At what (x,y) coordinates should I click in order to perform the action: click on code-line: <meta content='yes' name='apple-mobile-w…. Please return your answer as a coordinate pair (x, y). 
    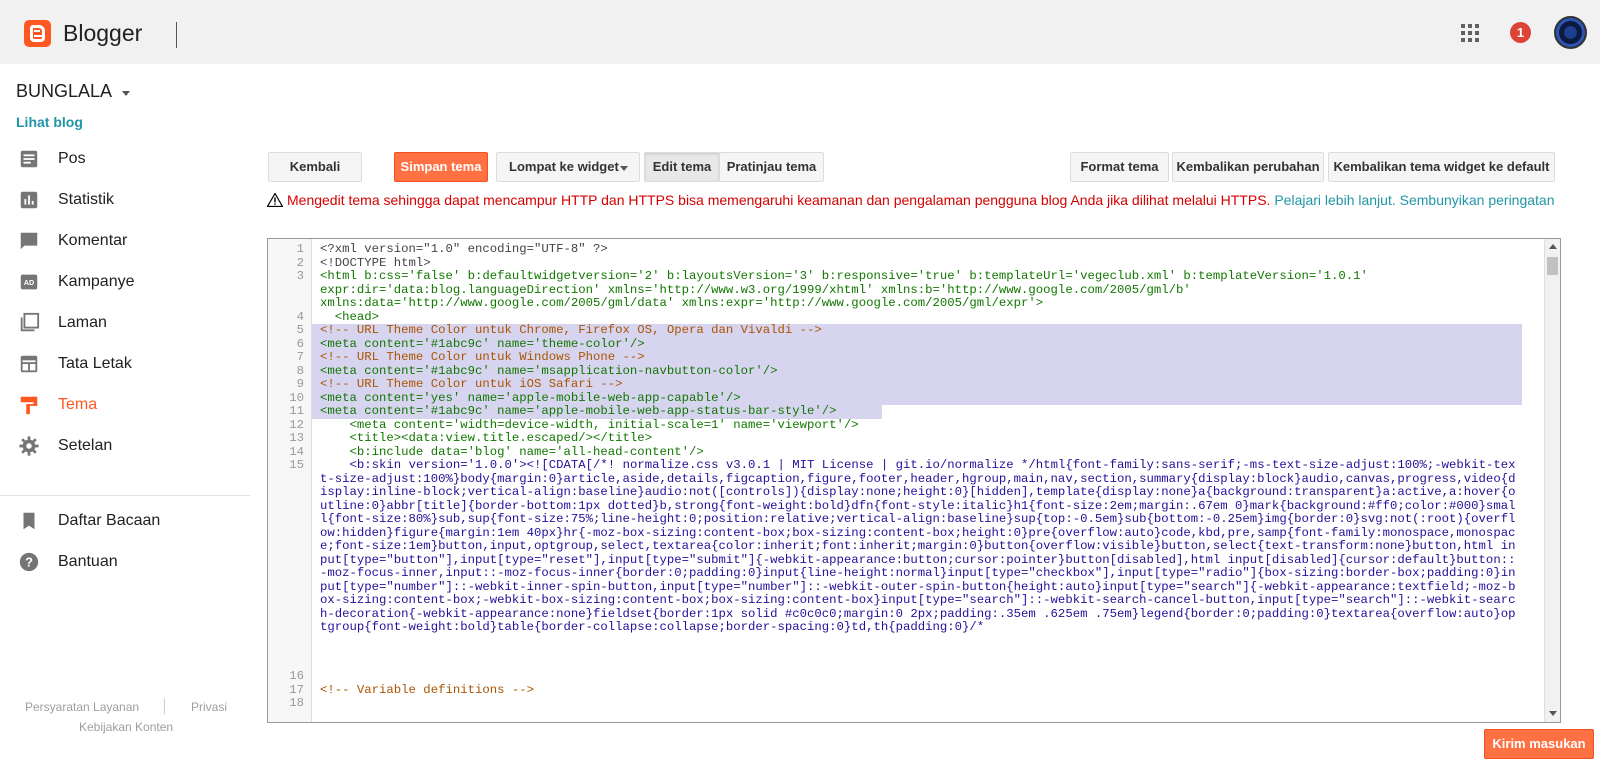
    Looking at the image, I should click on (917, 398).